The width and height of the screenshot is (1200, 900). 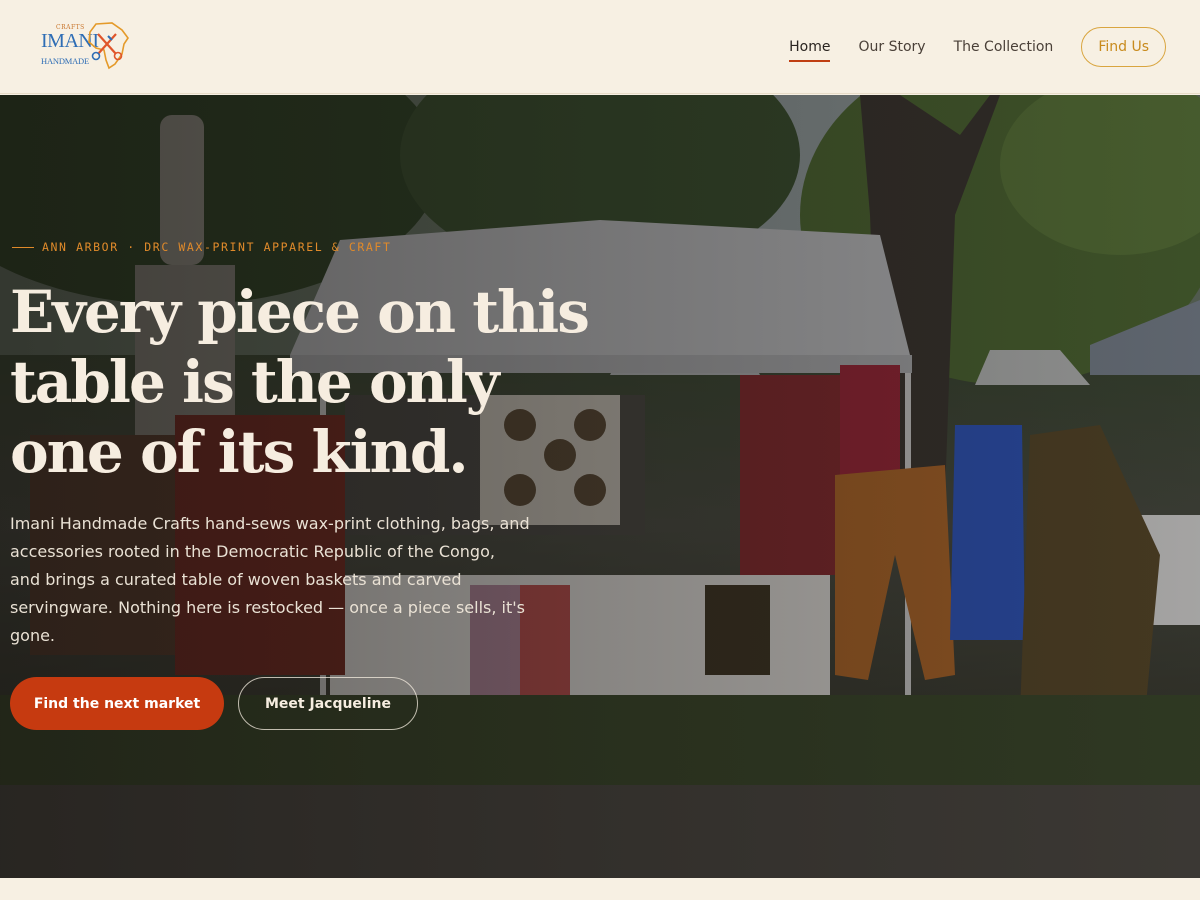 What do you see at coordinates (328, 703) in the screenshot?
I see `meet-jacqueline-button: Meet Jacqueline` at bounding box center [328, 703].